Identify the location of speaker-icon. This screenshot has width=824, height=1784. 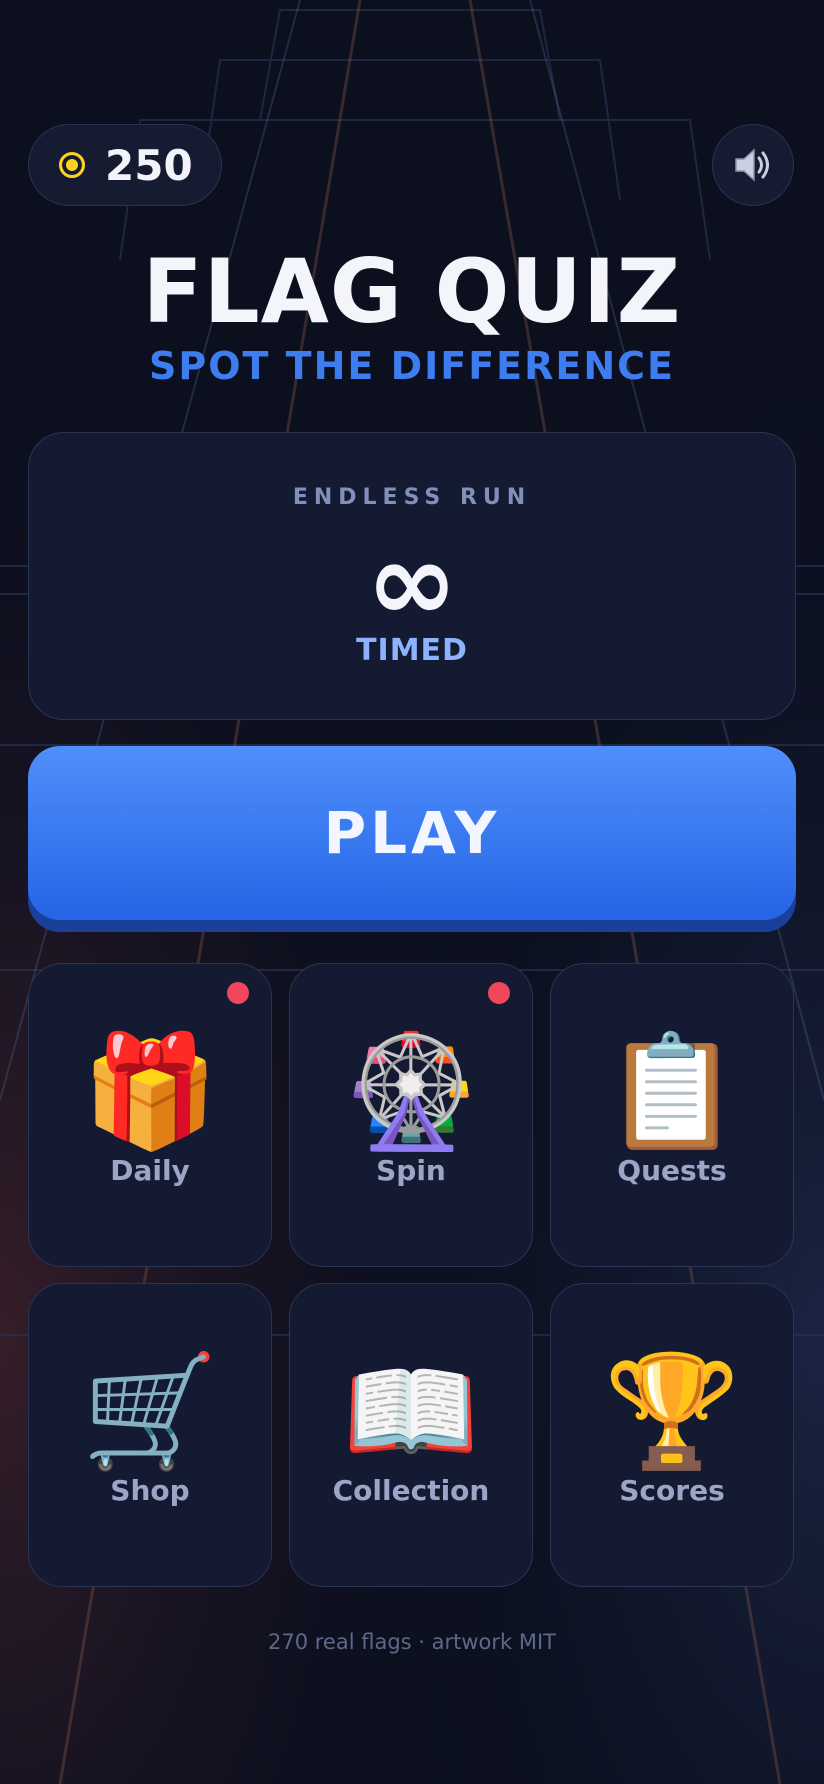
(752, 165).